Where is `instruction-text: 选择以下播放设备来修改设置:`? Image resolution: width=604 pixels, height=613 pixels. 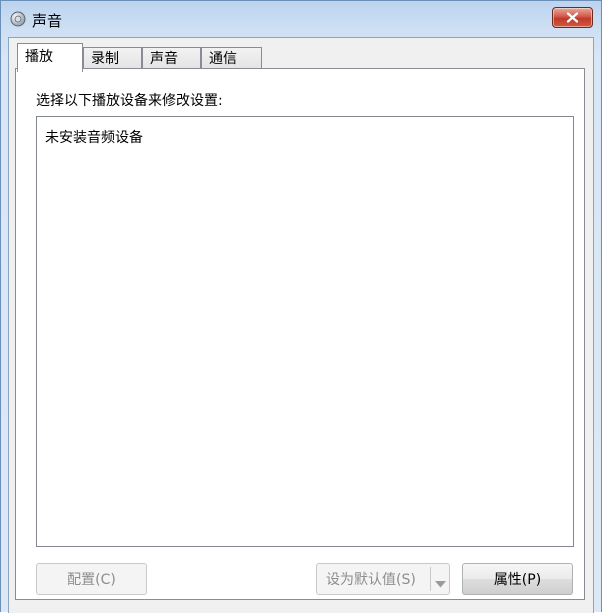 instruction-text: 选择以下播放设备来修改设置: is located at coordinates (129, 101).